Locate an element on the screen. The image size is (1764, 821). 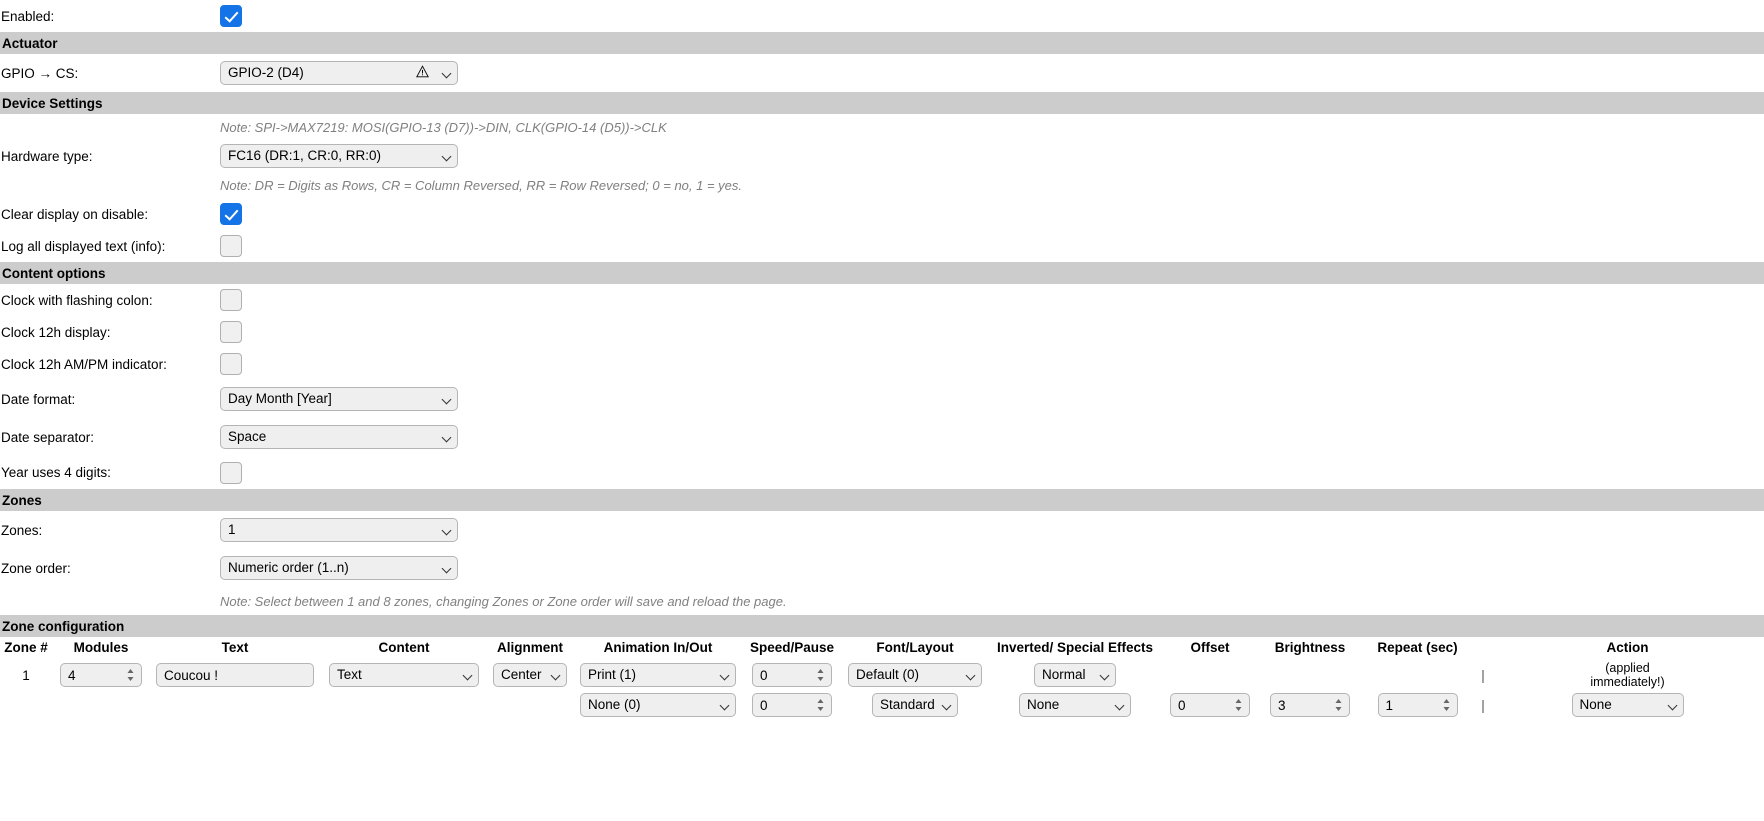
font-select: Default (0) is located at coordinates (915, 675).